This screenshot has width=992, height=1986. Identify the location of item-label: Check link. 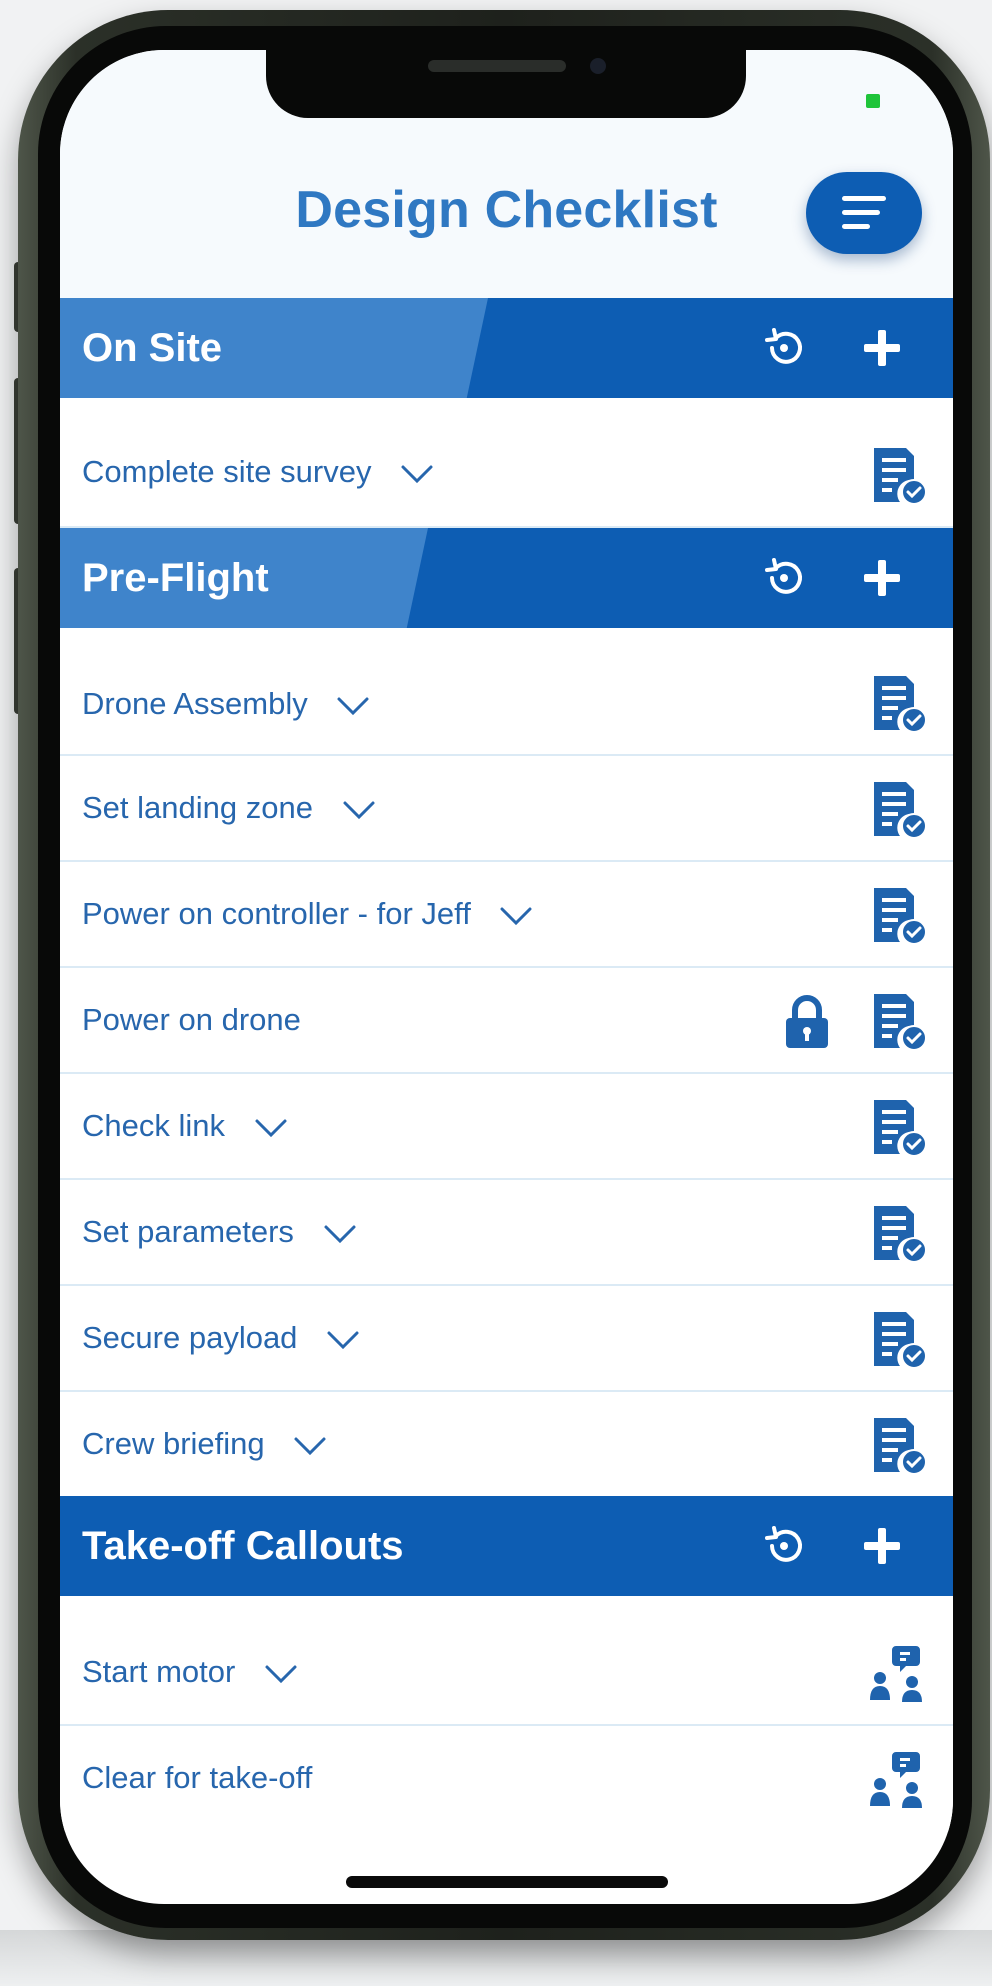
(153, 1125).